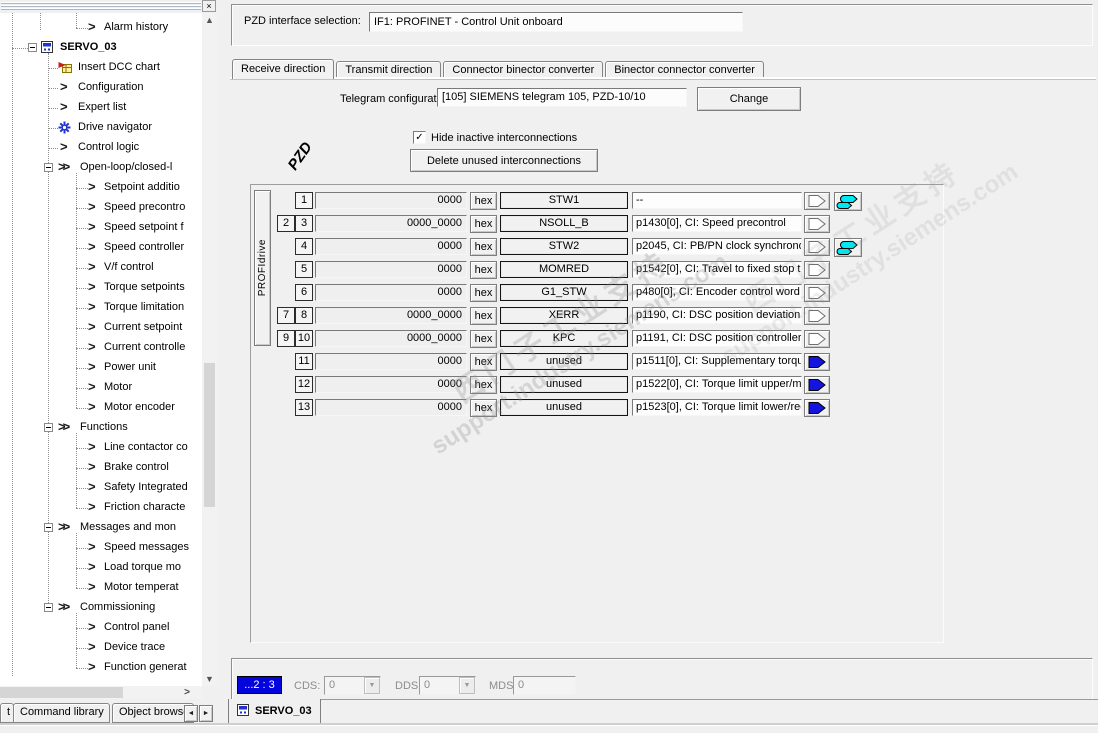 The image size is (1098, 733). Describe the element at coordinates (61, 713) in the screenshot. I see `left-tab-command-library: Command library` at that location.